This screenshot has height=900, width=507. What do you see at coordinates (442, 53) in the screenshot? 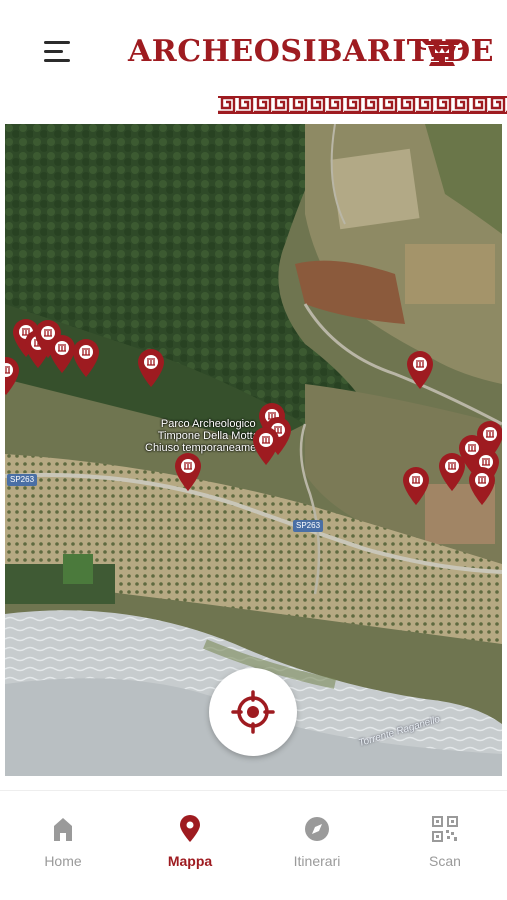
I see `greek-vase-logo-icon` at bounding box center [442, 53].